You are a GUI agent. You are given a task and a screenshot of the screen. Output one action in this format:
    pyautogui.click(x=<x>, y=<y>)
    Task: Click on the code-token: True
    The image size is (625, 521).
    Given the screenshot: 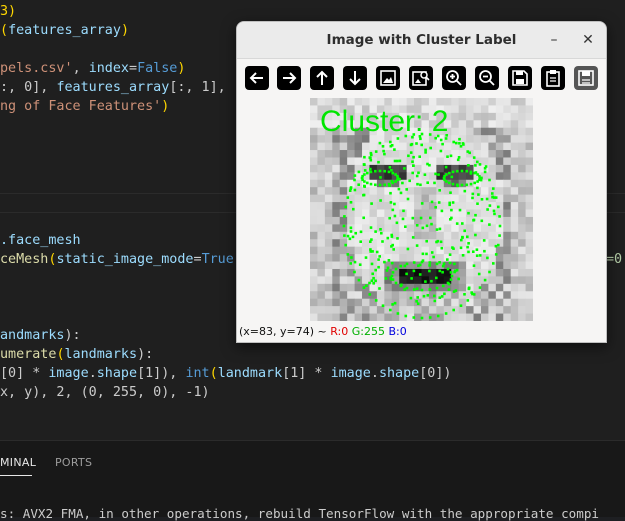 What is the action you would take?
    pyautogui.click(x=217, y=259)
    